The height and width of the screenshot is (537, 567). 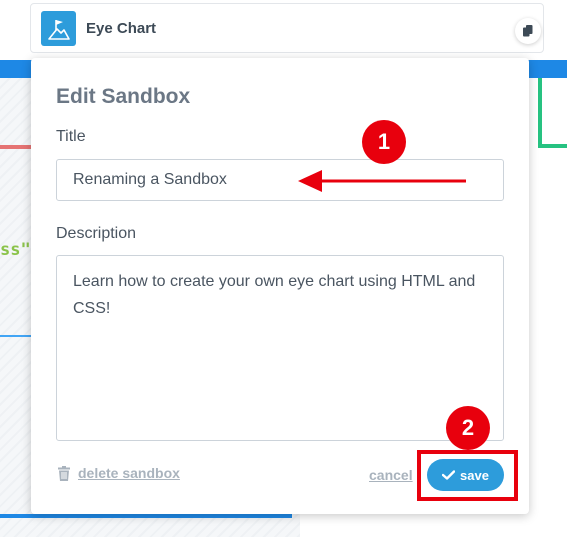 What do you see at coordinates (552, 113) in the screenshot?
I see `background-preview-frame` at bounding box center [552, 113].